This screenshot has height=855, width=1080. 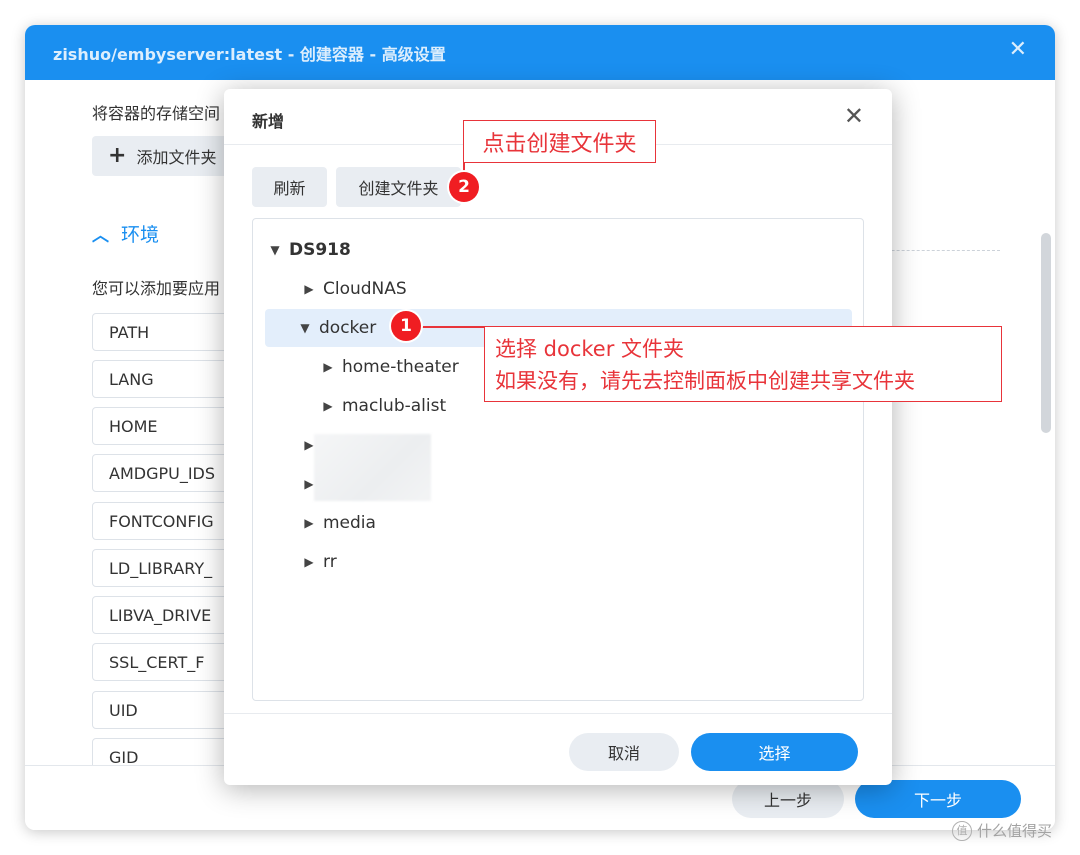 I want to click on window-header: zishuo/embyserver:latest - 创建容器 - 高级设置 ✕, so click(x=540, y=52).